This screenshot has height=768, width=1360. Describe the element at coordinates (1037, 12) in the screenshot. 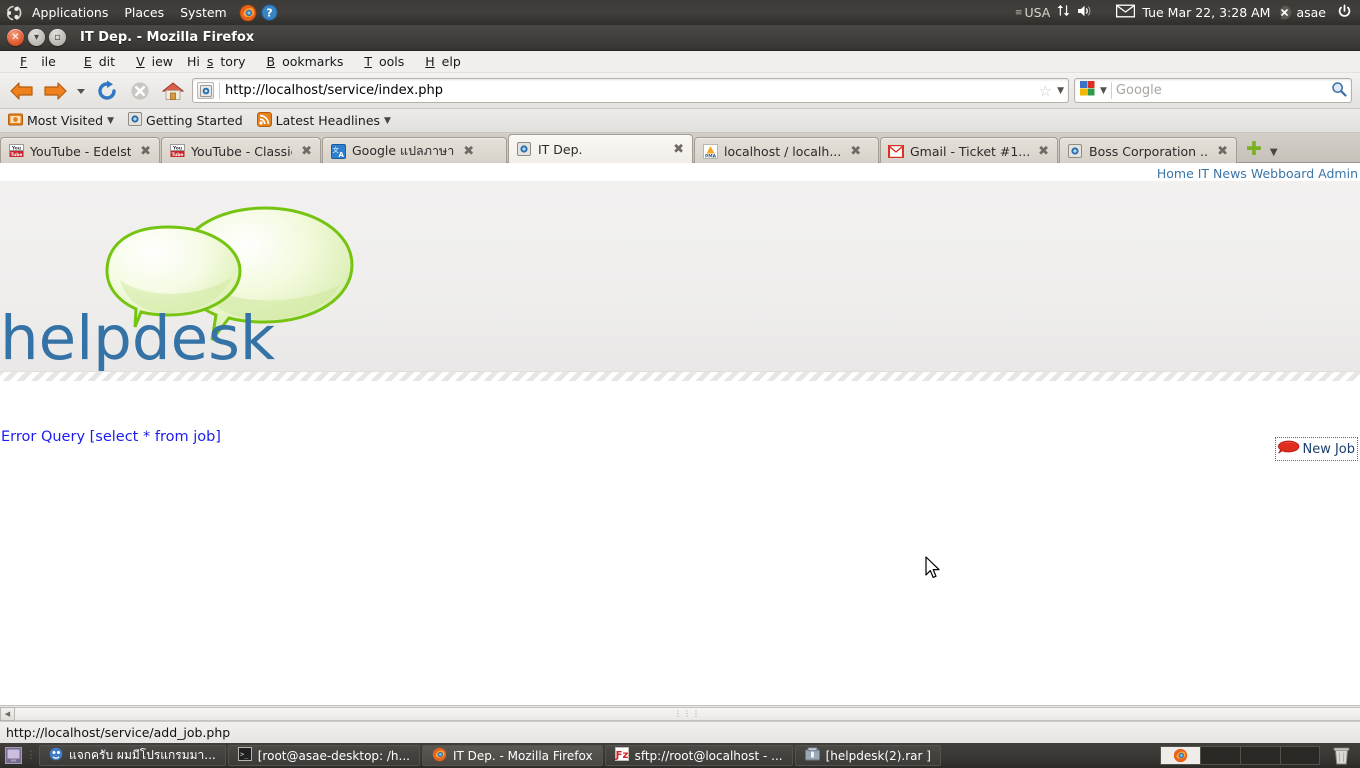

I see `keyboard-layout-label: USA` at that location.